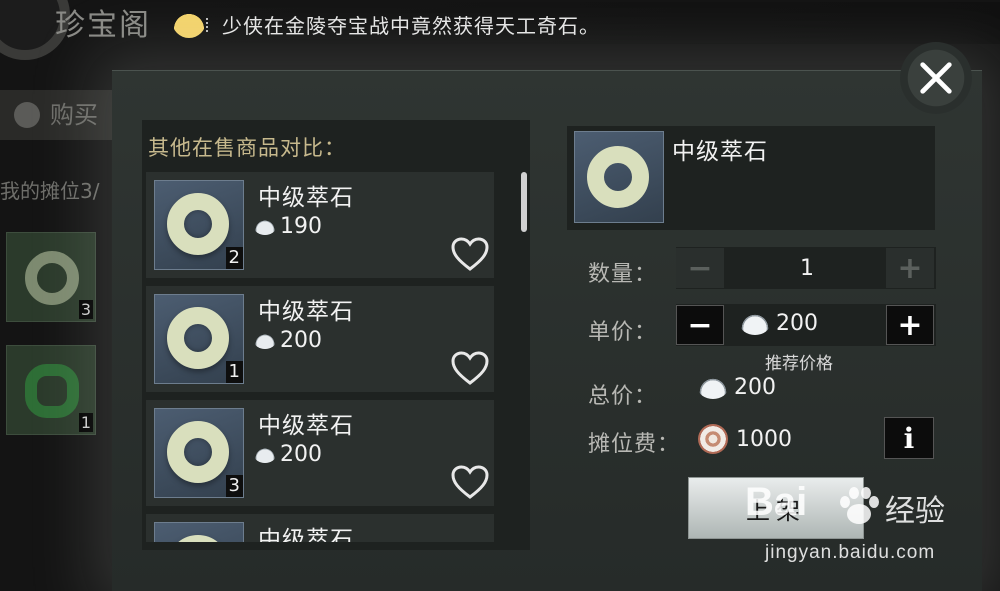  I want to click on price-increase-button: +, so click(910, 325).